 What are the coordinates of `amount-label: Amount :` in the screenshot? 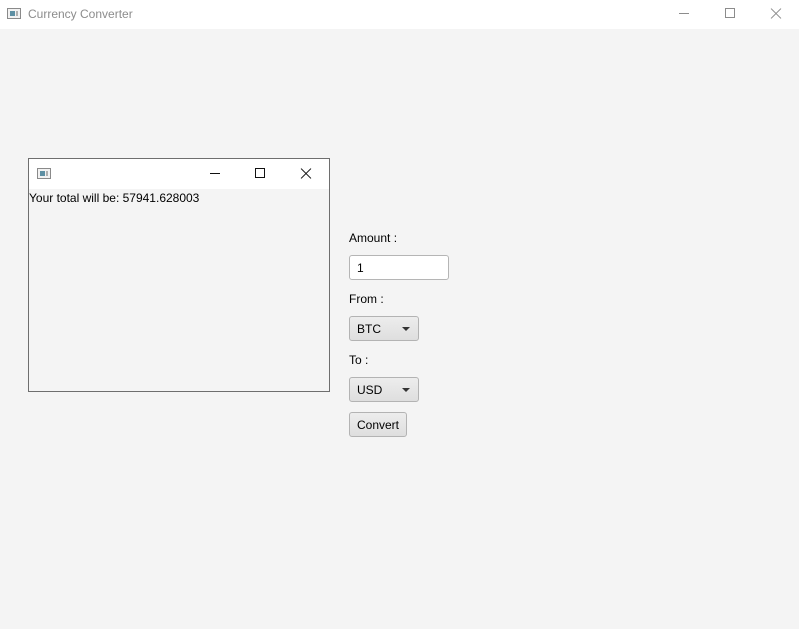 It's located at (373, 238).